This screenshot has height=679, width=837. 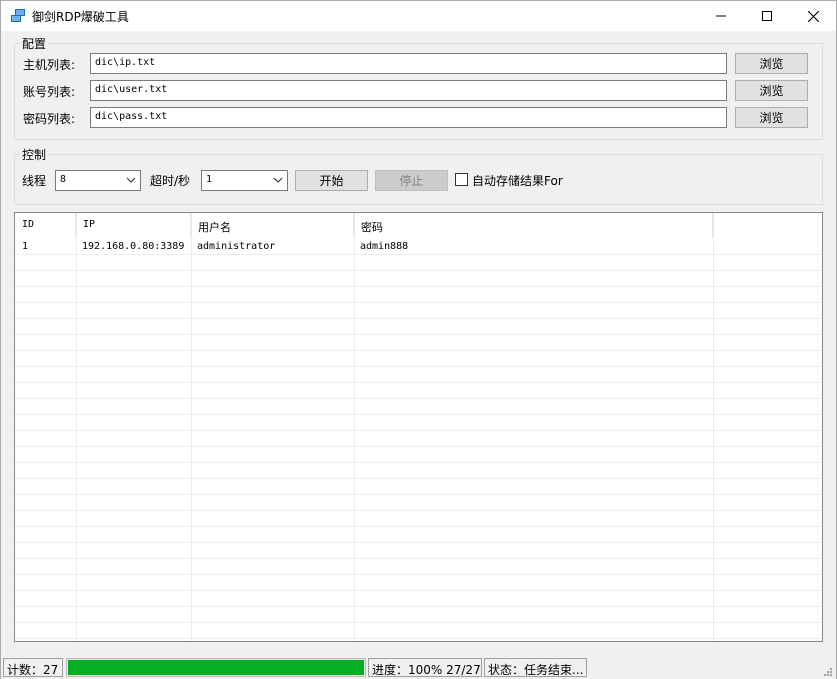 I want to click on timeout-select: 1, so click(x=244, y=180).